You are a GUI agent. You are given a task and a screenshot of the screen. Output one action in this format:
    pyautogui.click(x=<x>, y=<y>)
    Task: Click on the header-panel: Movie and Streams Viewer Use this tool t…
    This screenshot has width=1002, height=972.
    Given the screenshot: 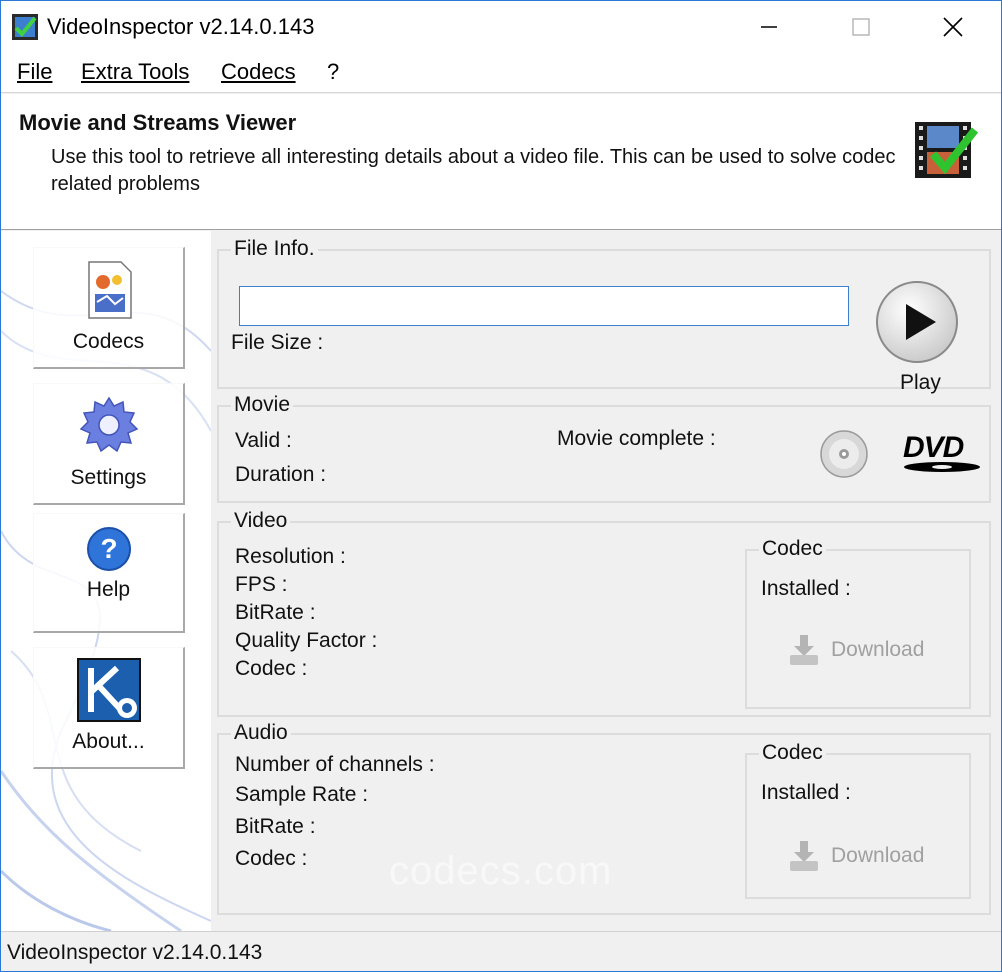 What is the action you would take?
    pyautogui.click(x=501, y=162)
    